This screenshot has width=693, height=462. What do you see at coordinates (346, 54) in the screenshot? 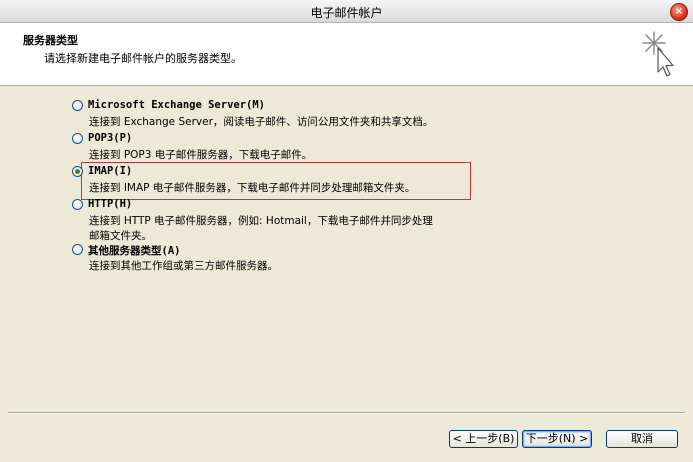
I see `wizard-header: 服务器类型 请选择新建电子邮件帐户的服务器类型。` at bounding box center [346, 54].